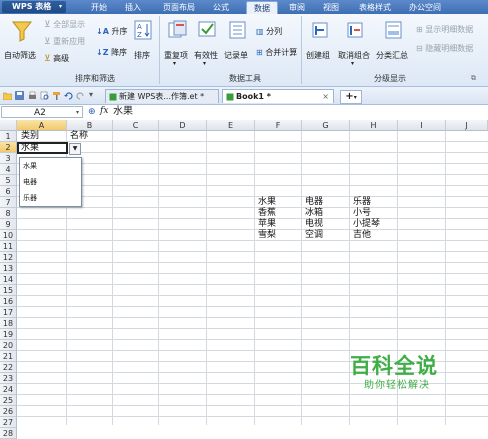  Describe the element at coordinates (56, 58) in the screenshot. I see `advanced-filter-button: ⊻ 高级` at that location.